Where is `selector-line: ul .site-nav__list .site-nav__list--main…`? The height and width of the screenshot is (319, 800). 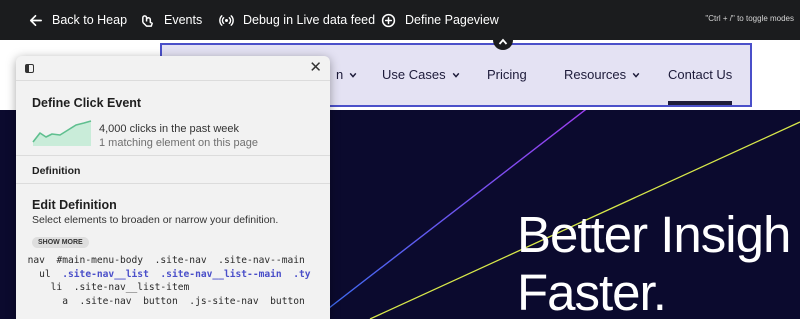 selector-line: ul .site-nav__list .site-nav__list--main… is located at coordinates (173, 275).